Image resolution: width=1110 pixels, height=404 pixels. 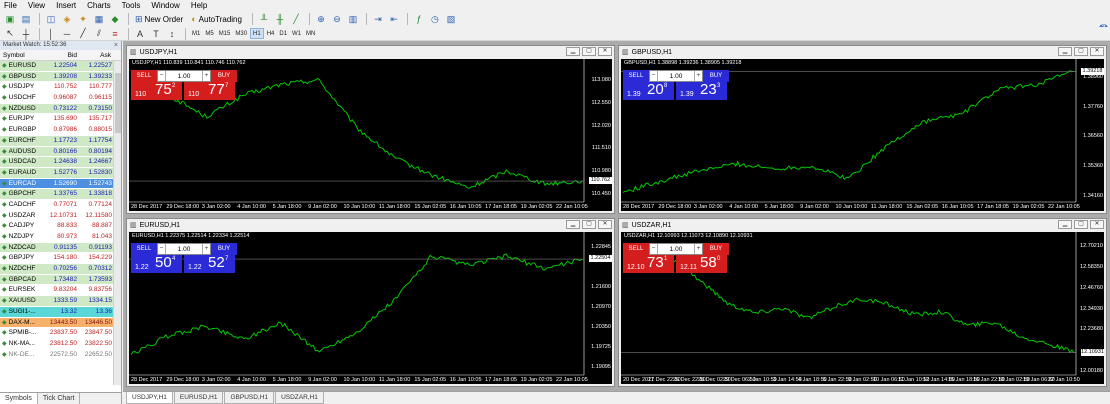 I want to click on menu-help: Help, so click(x=199, y=5).